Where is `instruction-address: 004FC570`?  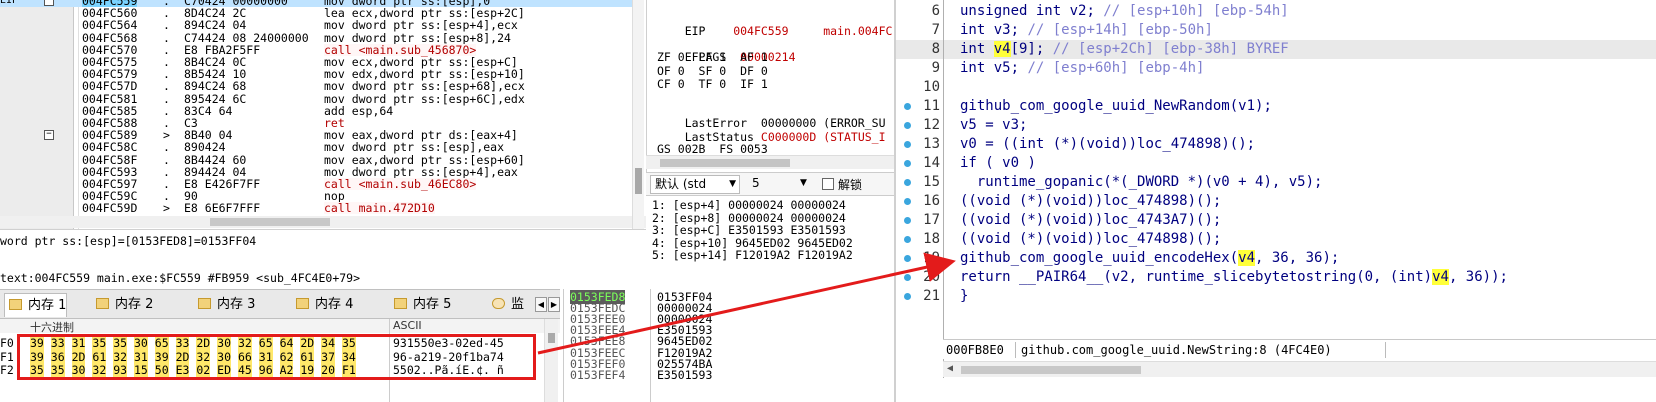 instruction-address: 004FC570 is located at coordinates (109, 50).